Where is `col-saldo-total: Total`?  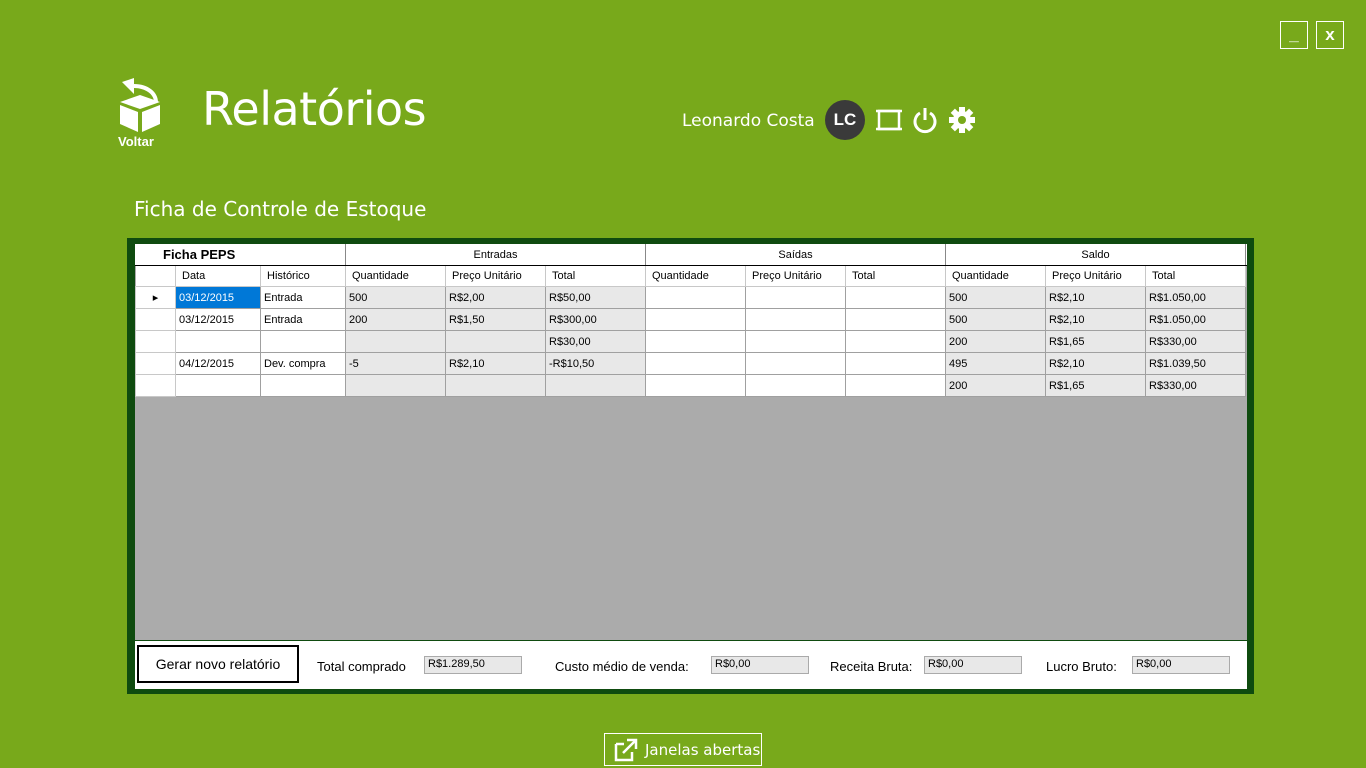 col-saldo-total: Total is located at coordinates (1195, 276).